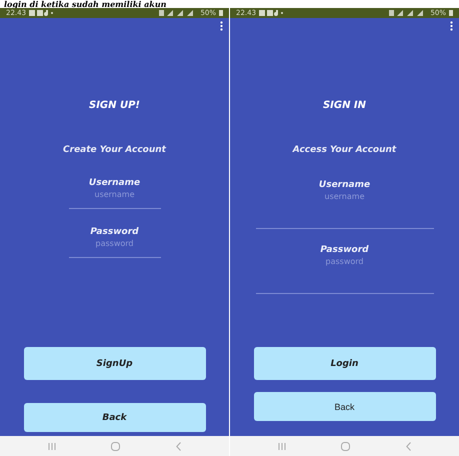 Image resolution: width=459 pixels, height=456 pixels. What do you see at coordinates (85, 4) in the screenshot?
I see `caption-text: login di ketika sudah memiliki akun` at bounding box center [85, 4].